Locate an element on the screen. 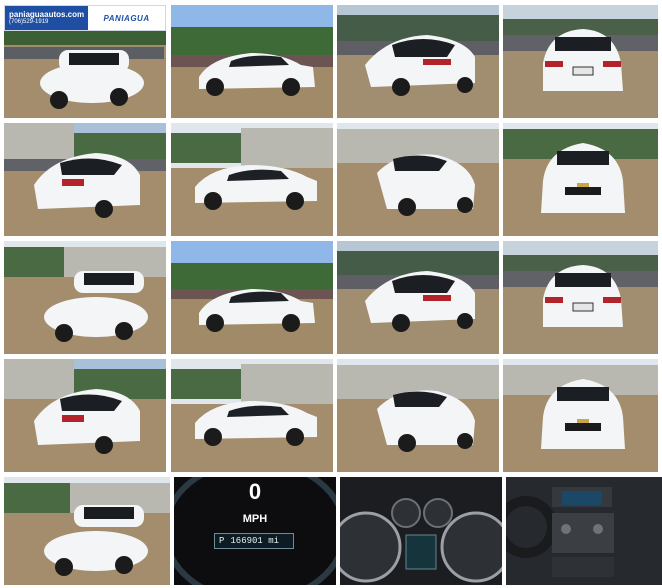 The image size is (662, 588). photo-front-right-building is located at coordinates (418, 179).